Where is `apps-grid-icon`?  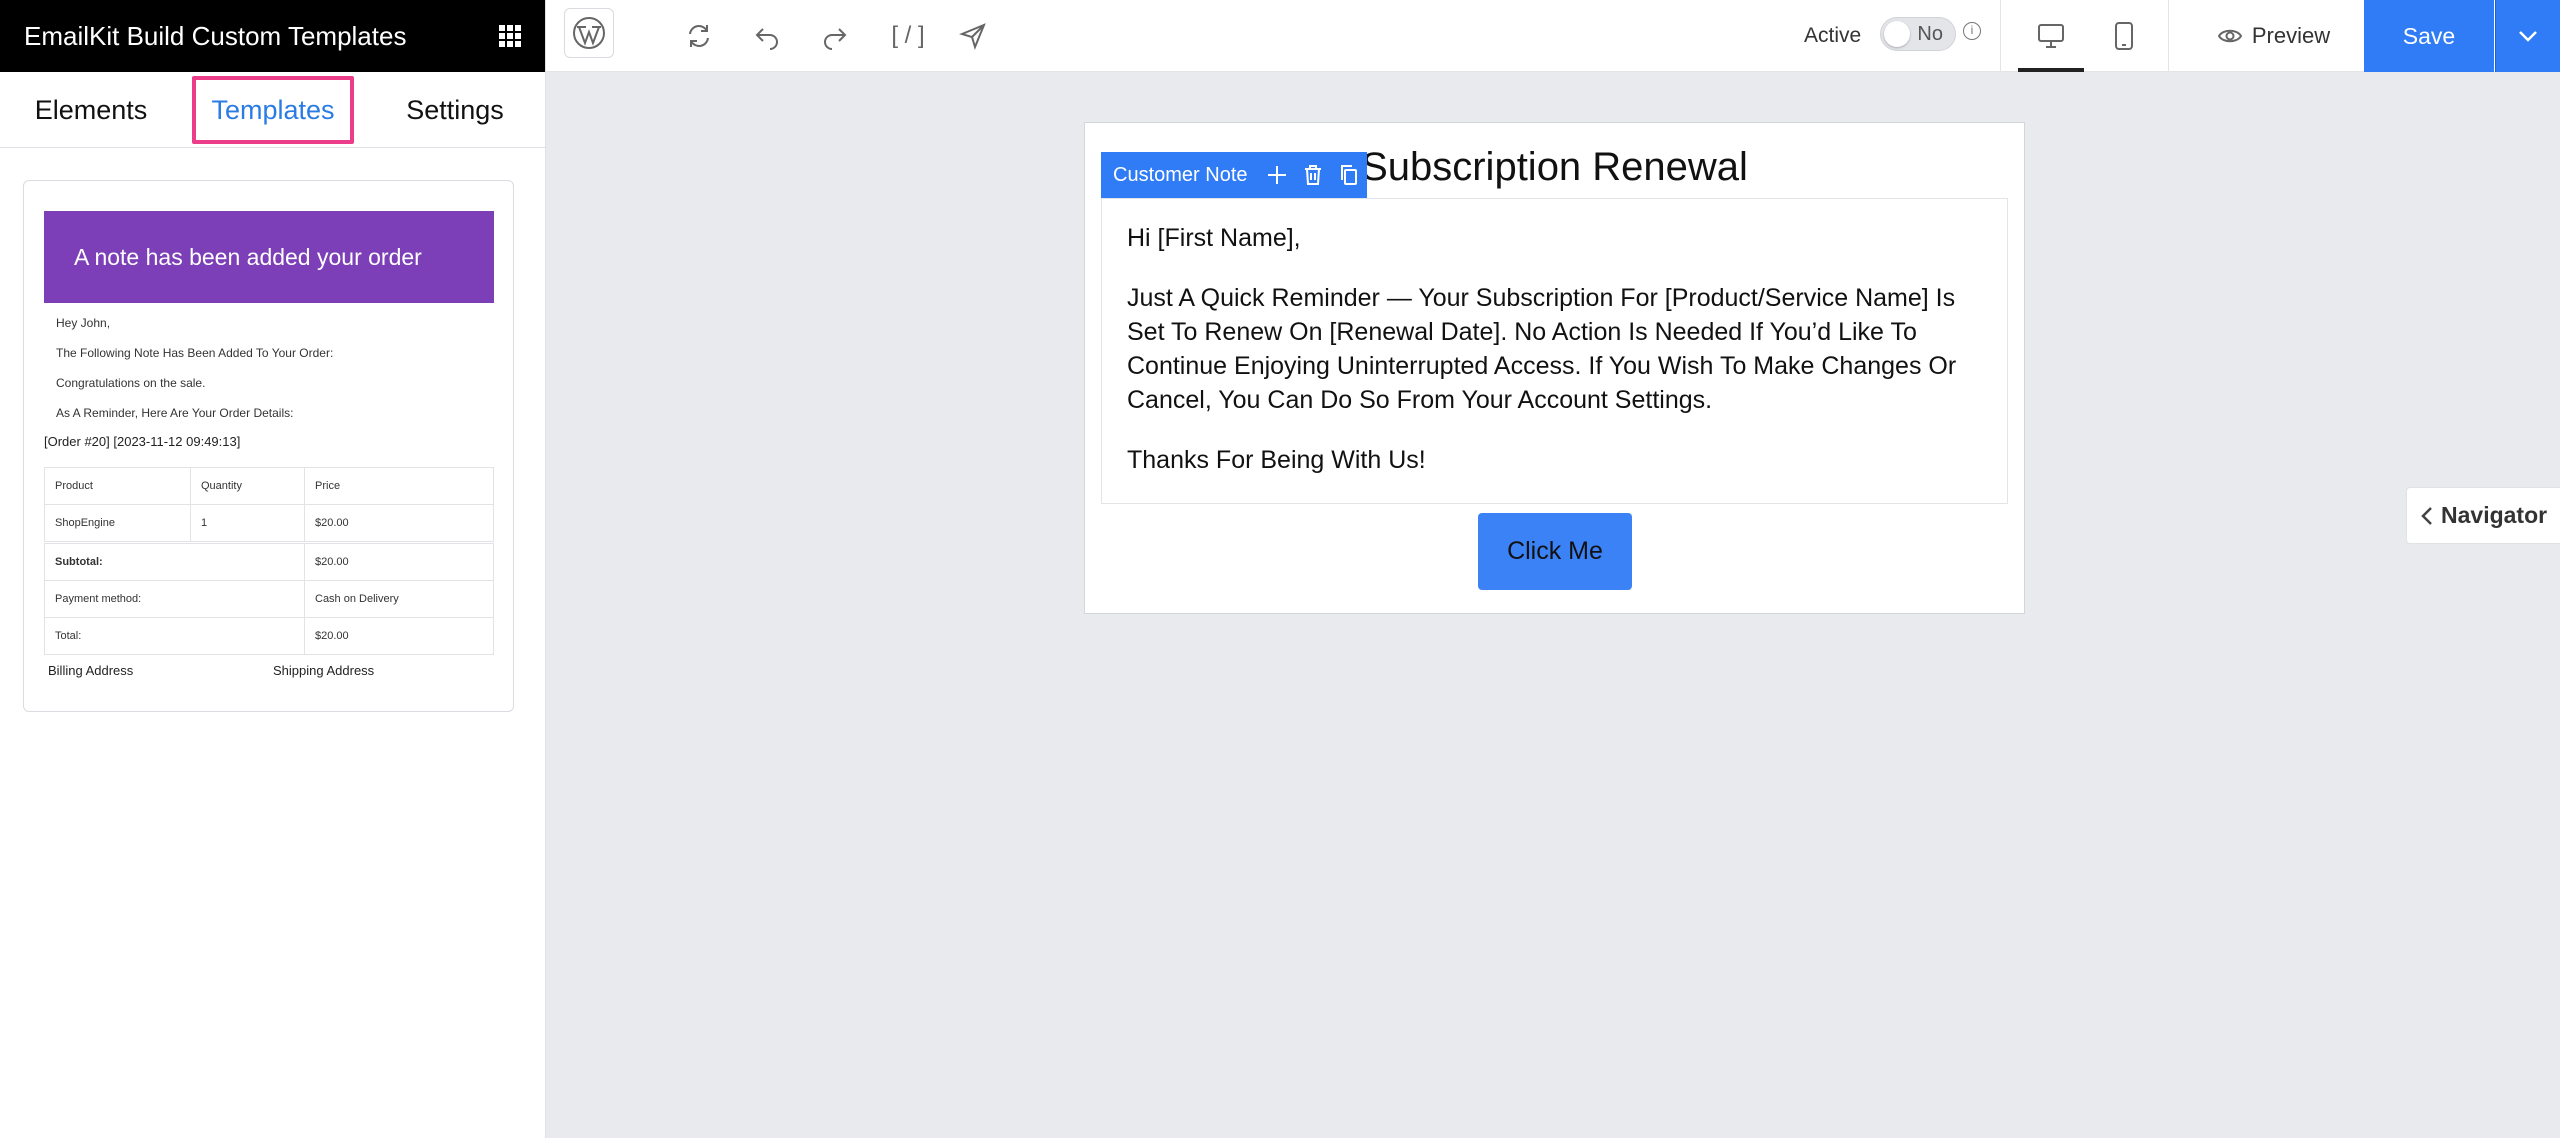 apps-grid-icon is located at coordinates (510, 36).